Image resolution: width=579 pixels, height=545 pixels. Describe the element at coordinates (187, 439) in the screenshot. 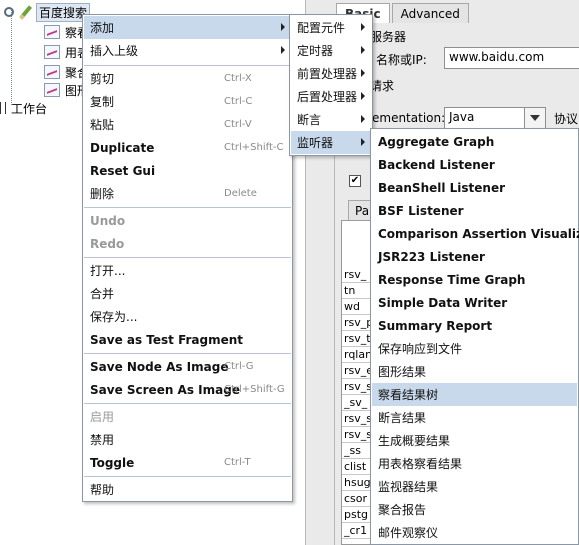

I see `menu-item-disable: 禁用` at that location.